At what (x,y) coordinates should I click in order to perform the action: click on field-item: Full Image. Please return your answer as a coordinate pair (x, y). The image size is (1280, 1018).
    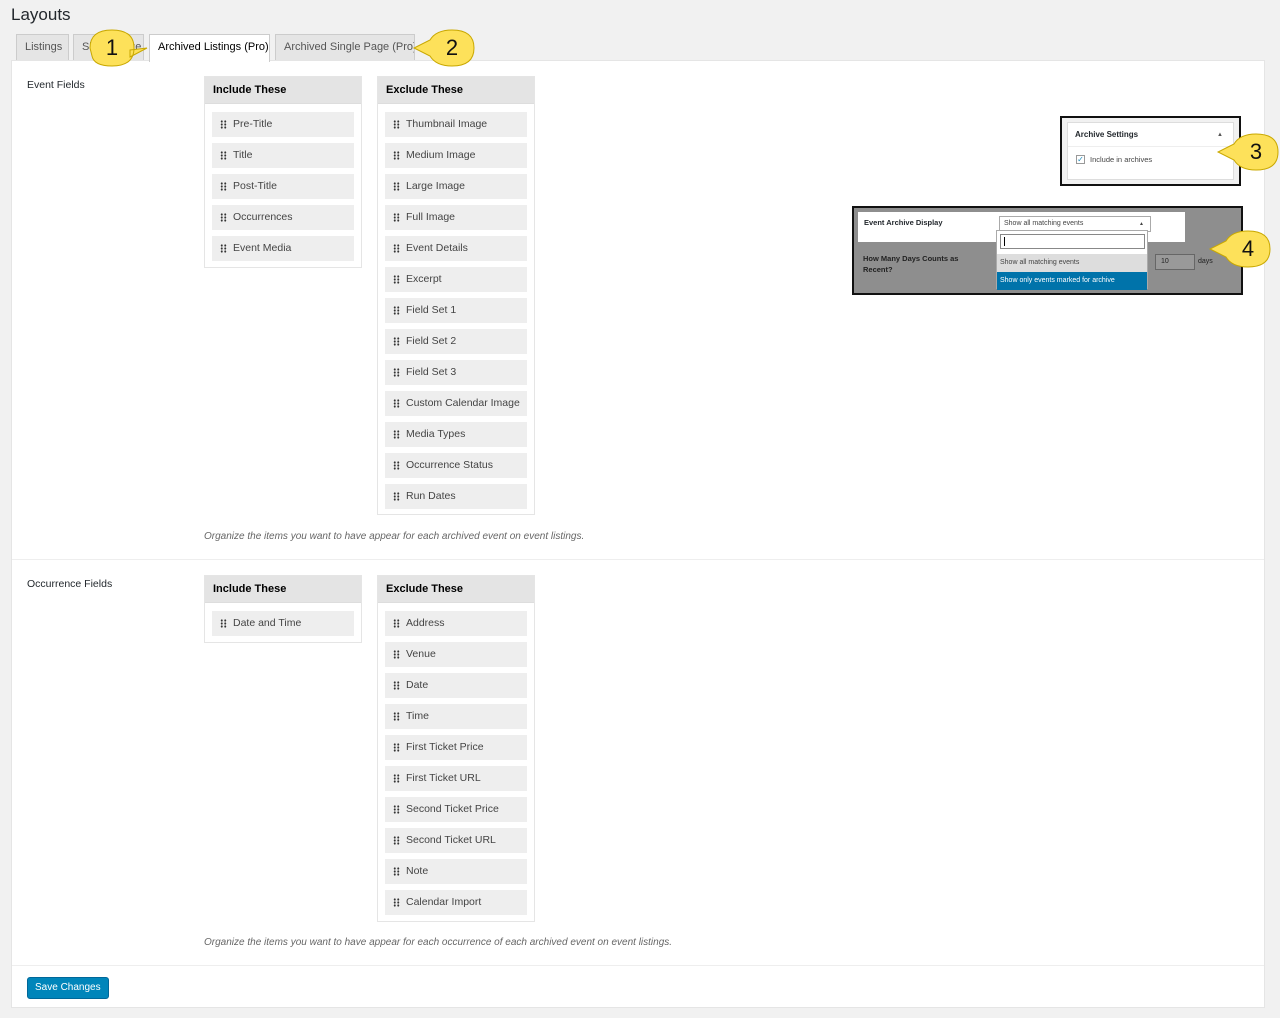
    Looking at the image, I should click on (456, 217).